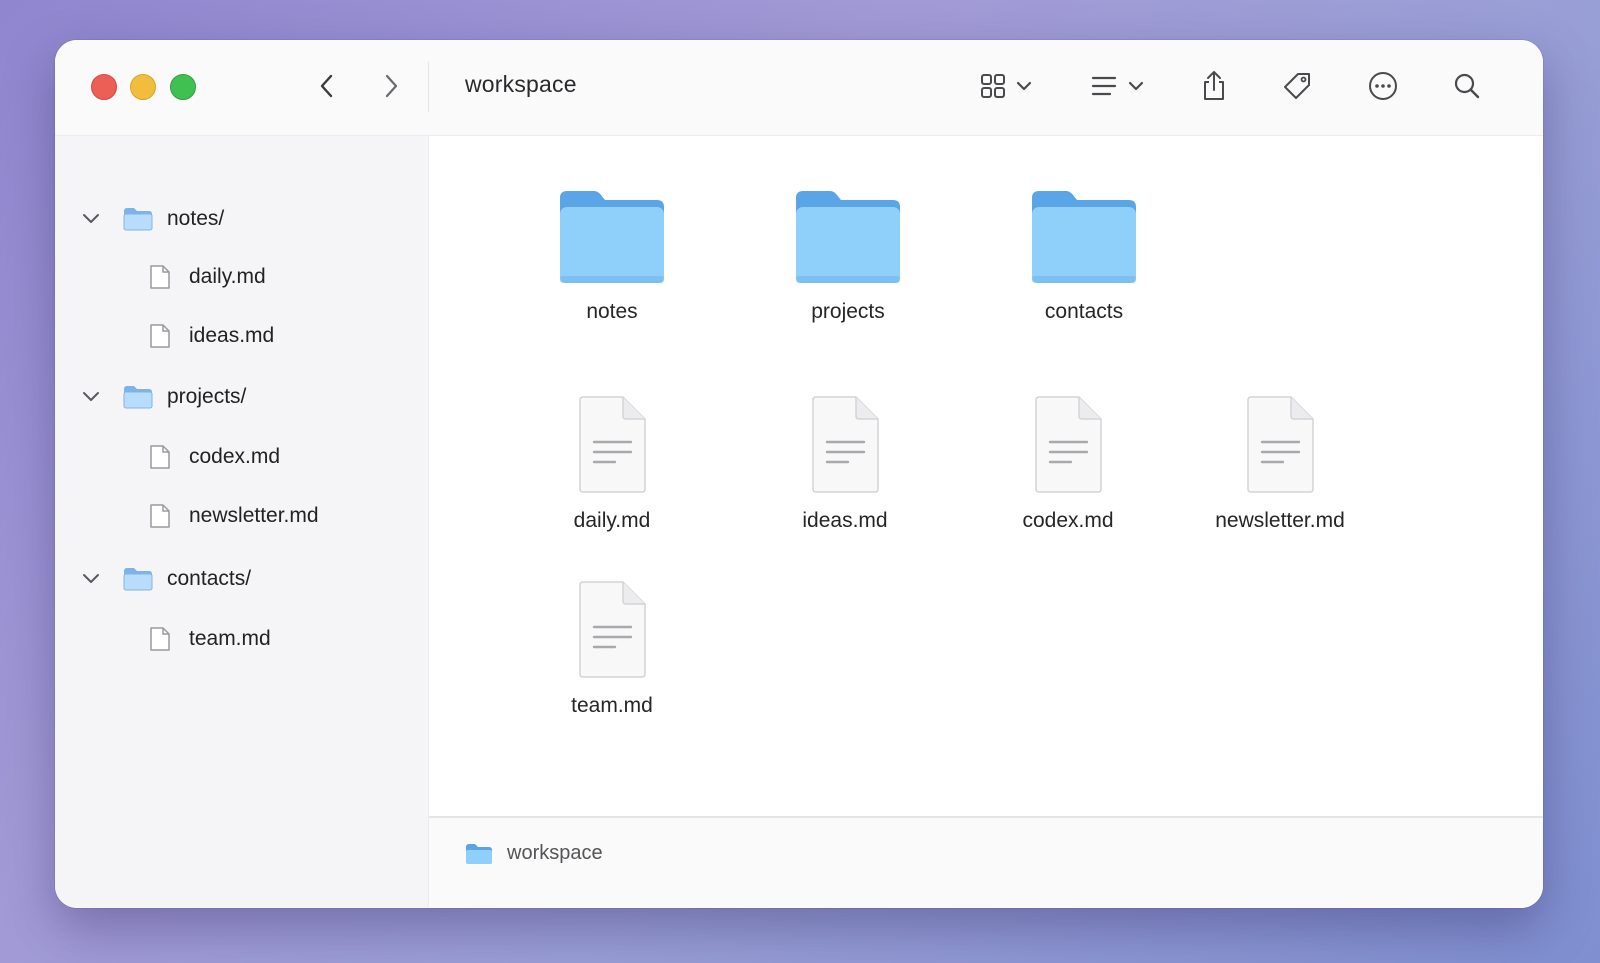 Image resolution: width=1600 pixels, height=963 pixels. I want to click on back-button, so click(327, 86).